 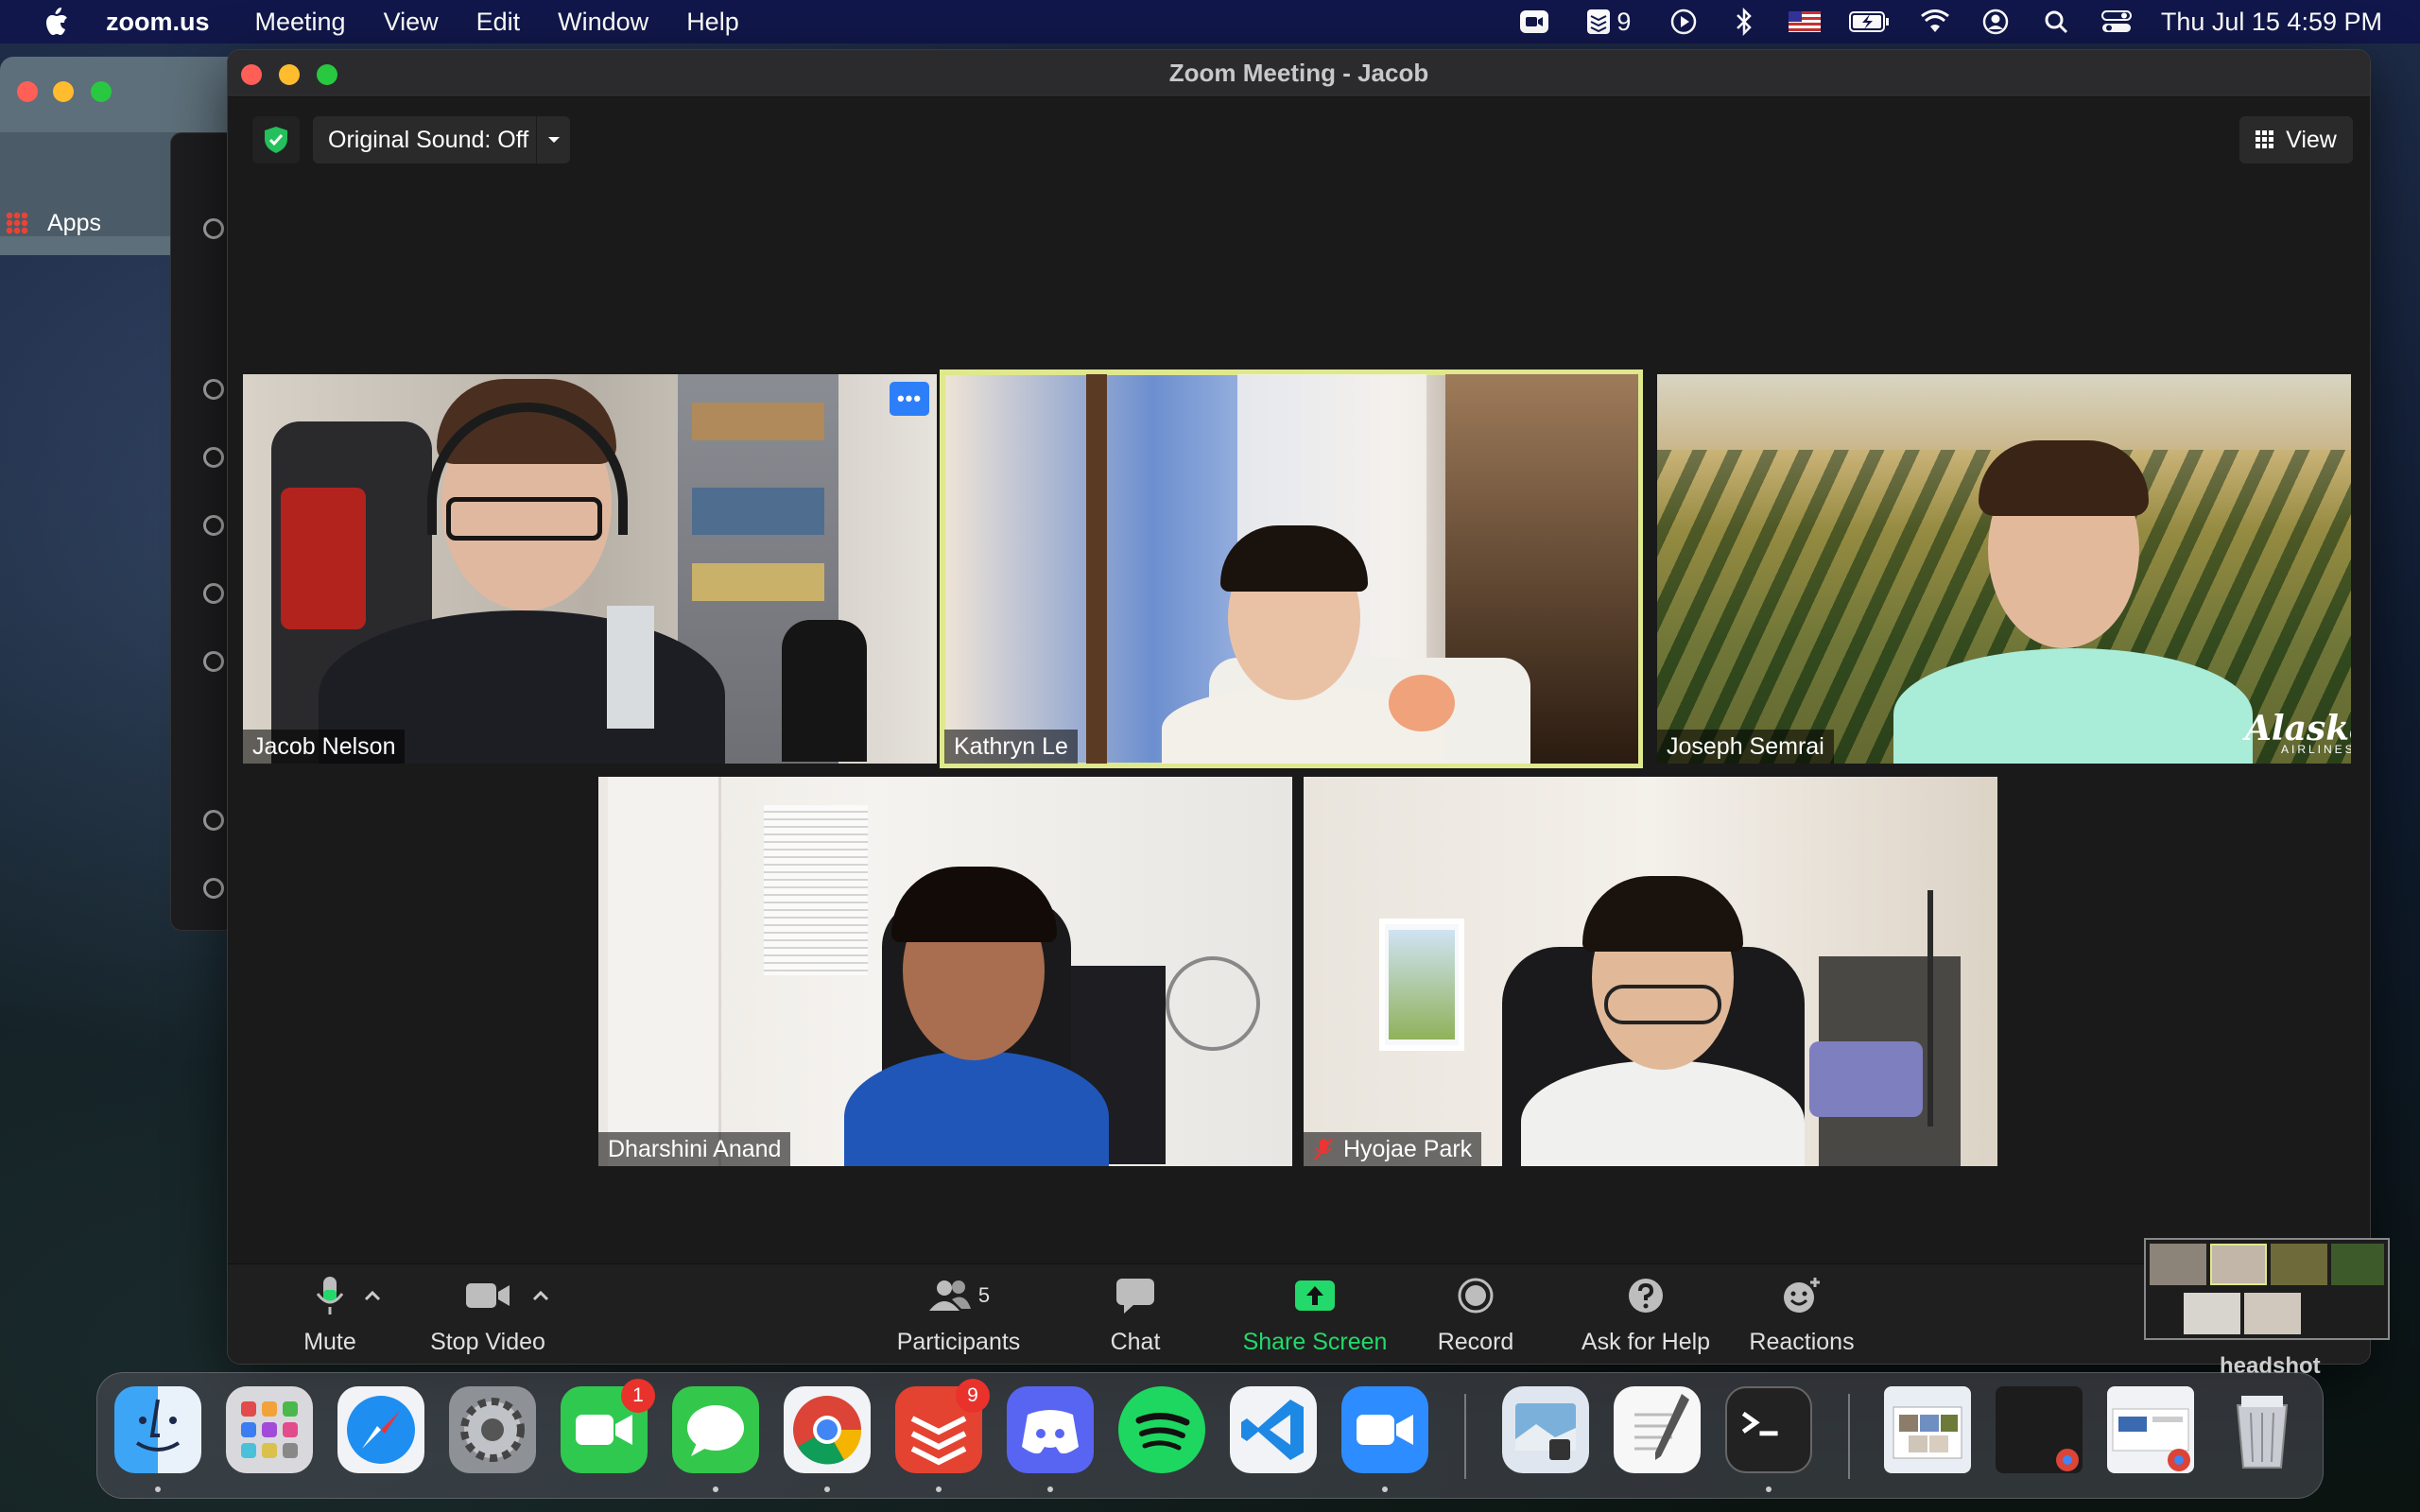 I want to click on record-icon, so click(x=1475, y=1295).